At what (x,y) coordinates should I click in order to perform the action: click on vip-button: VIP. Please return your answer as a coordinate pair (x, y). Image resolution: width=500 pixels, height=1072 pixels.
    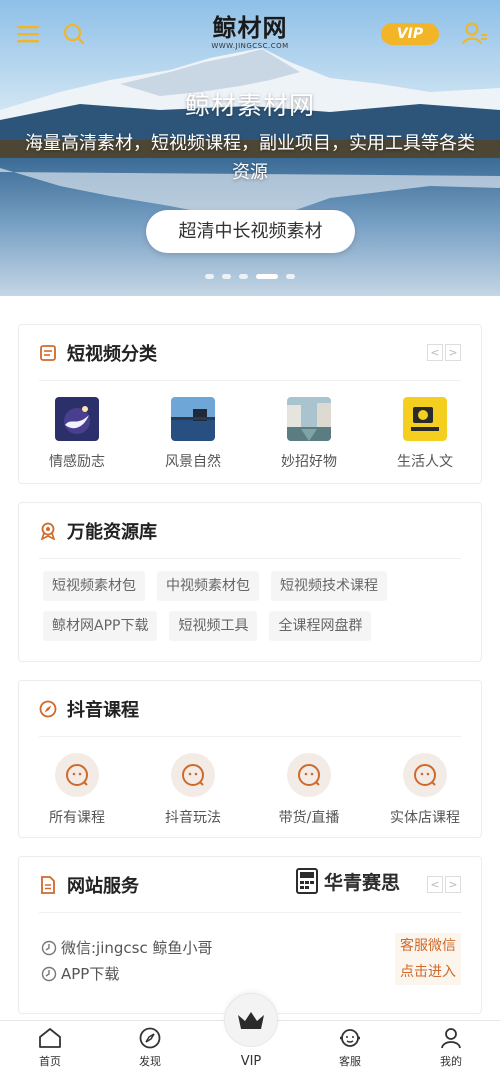
    Looking at the image, I should click on (410, 34).